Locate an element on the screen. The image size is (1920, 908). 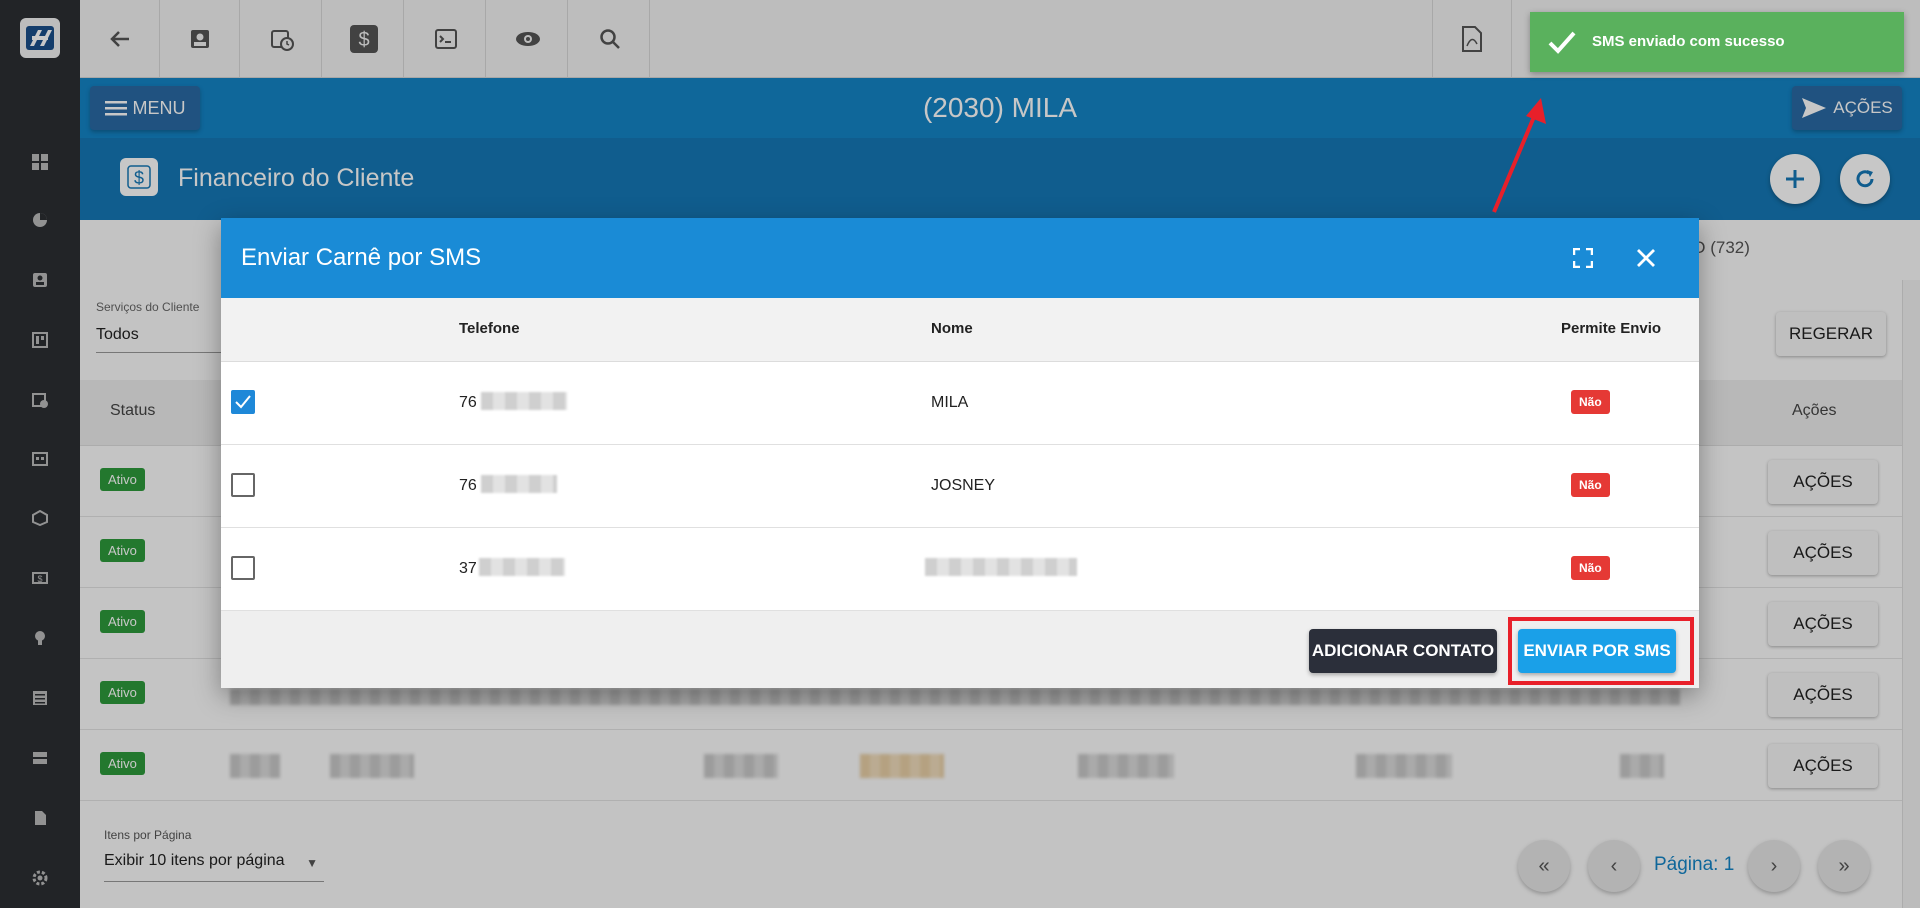
success-toast: SMS enviado com sucesso is located at coordinates (1717, 42).